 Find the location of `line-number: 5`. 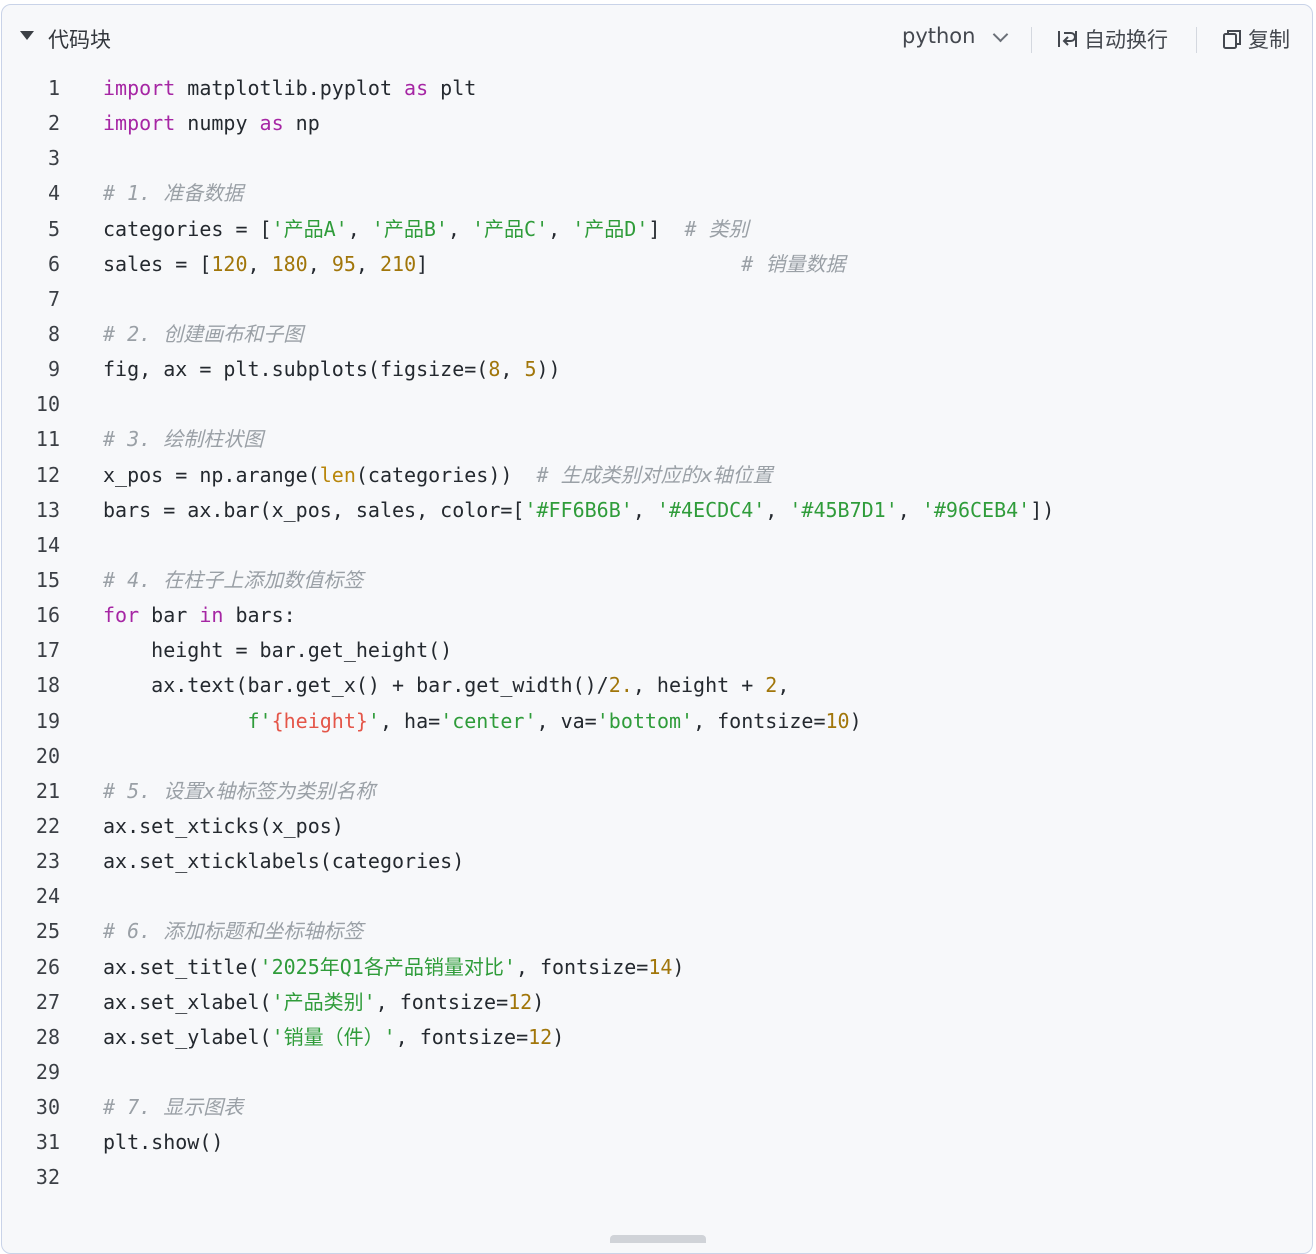

line-number: 5 is located at coordinates (53, 228).